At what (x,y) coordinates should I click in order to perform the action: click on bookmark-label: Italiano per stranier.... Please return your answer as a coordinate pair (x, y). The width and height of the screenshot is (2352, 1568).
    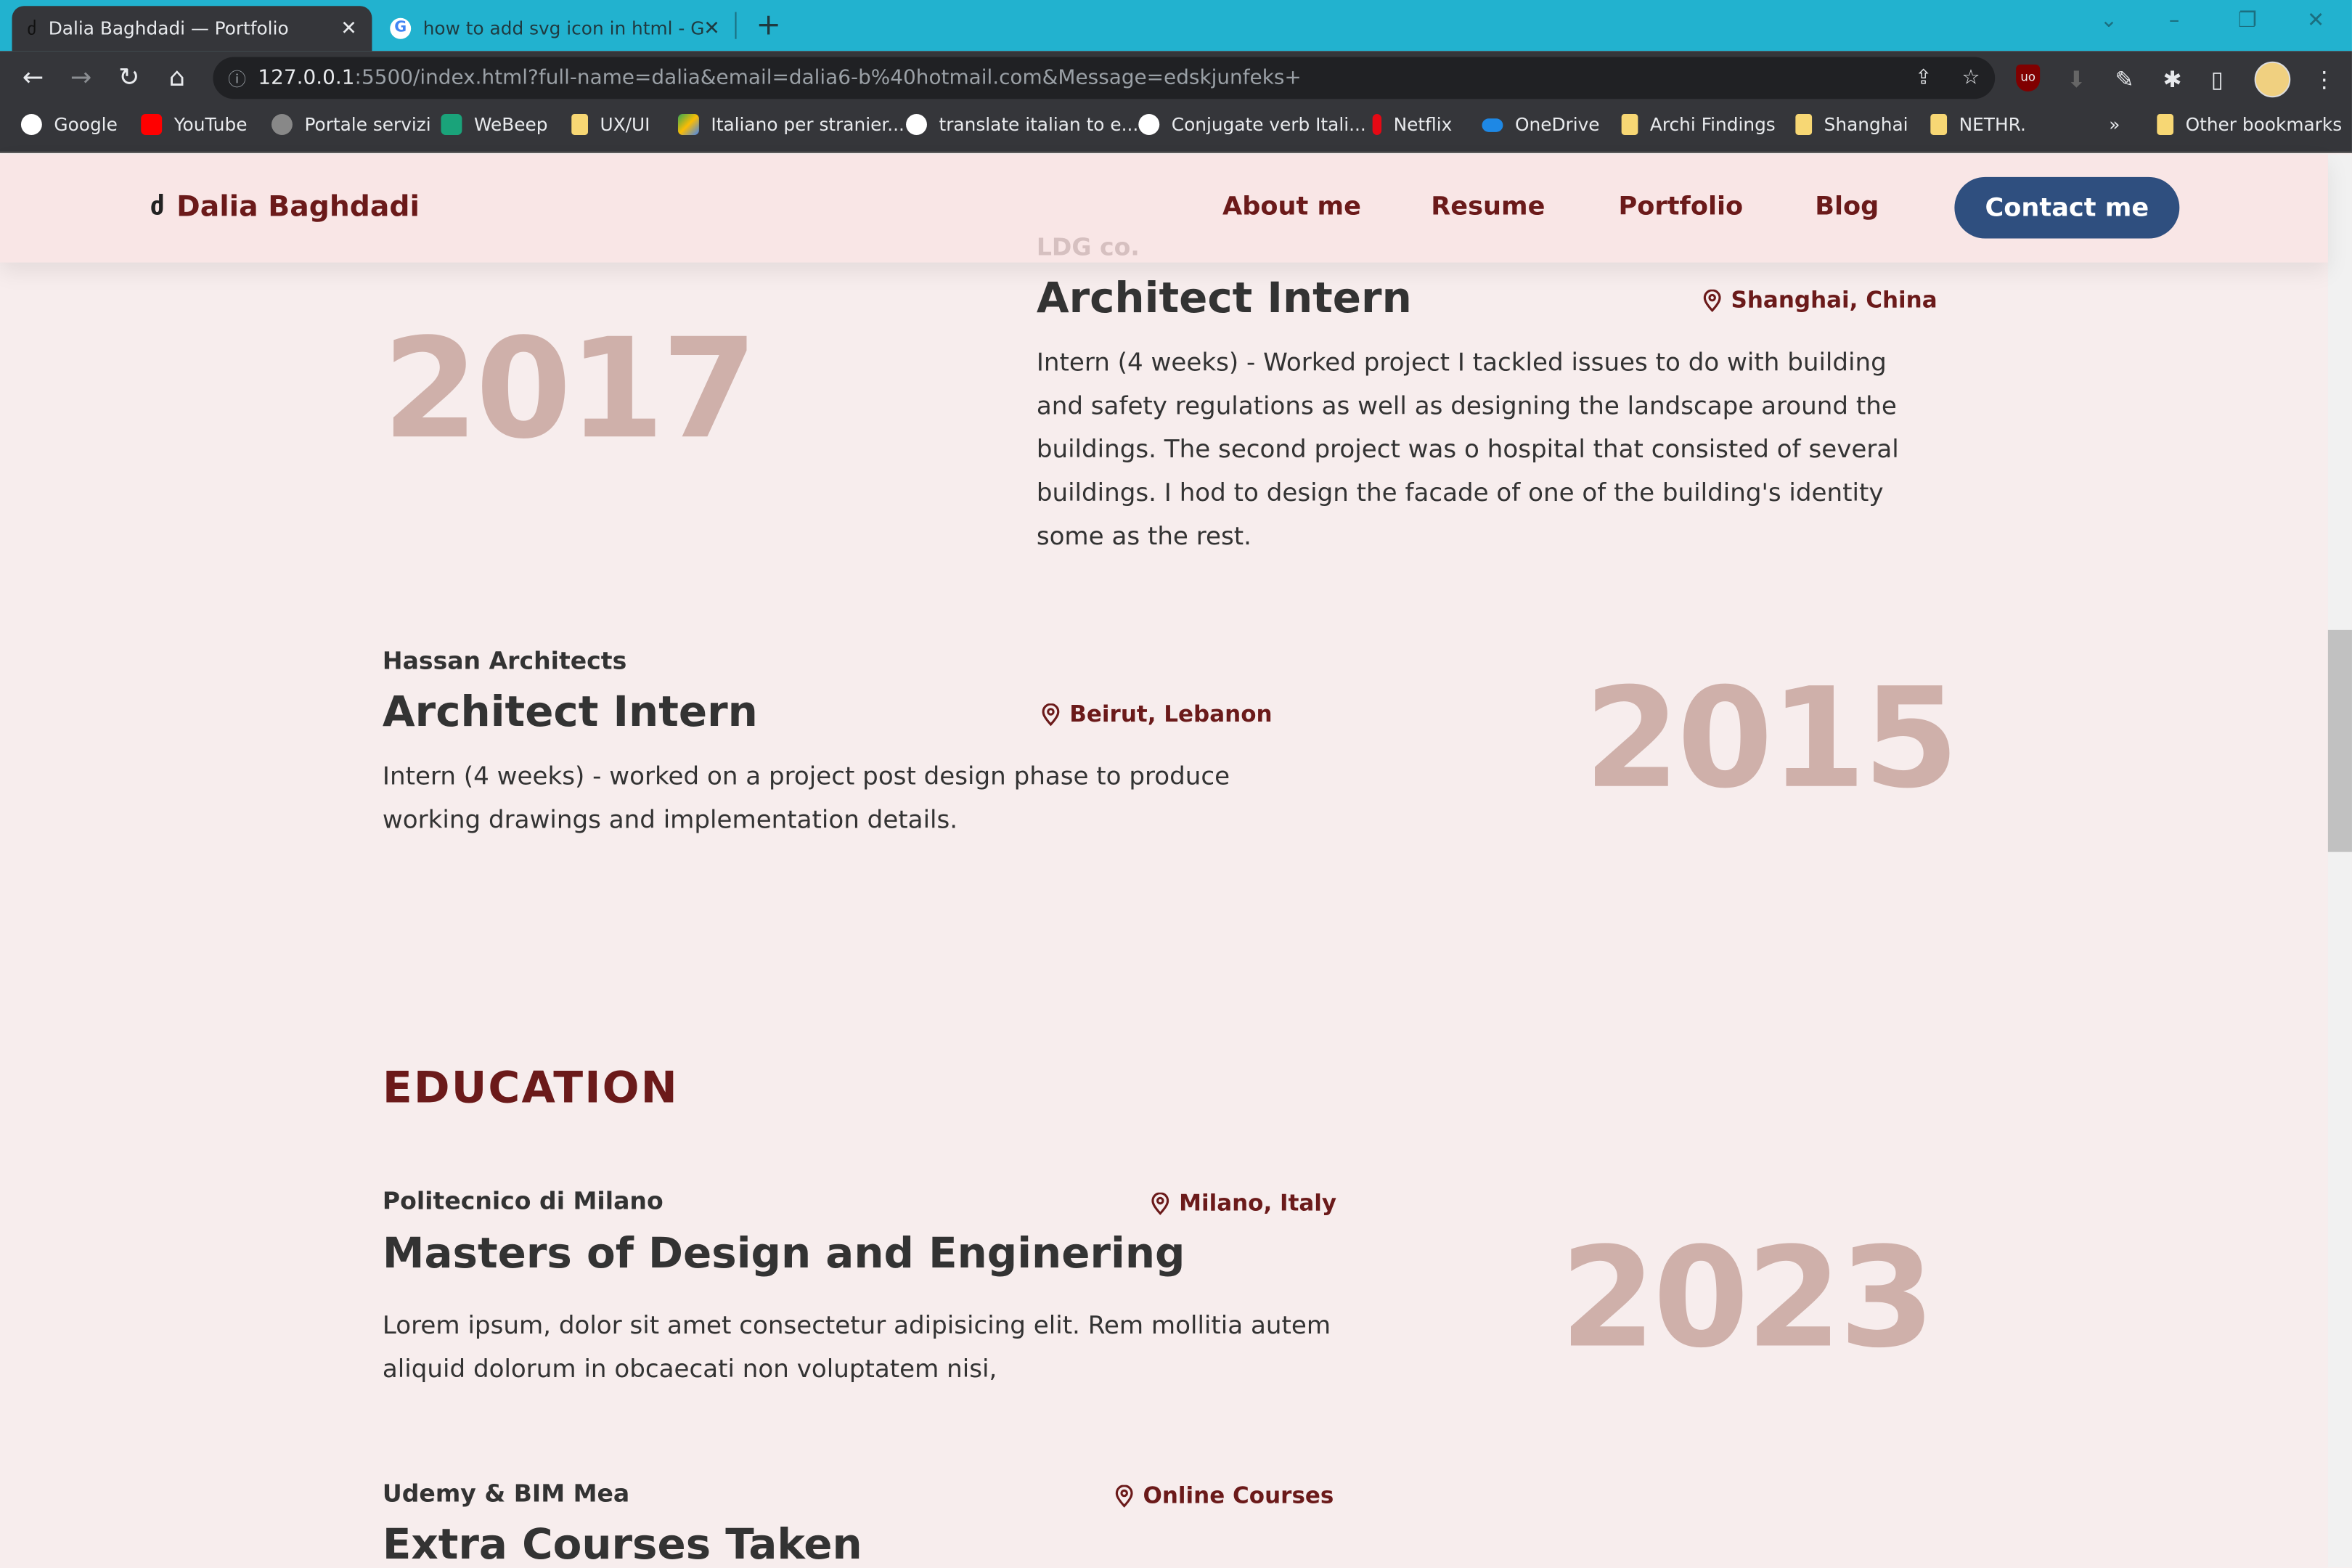
    Looking at the image, I should click on (808, 125).